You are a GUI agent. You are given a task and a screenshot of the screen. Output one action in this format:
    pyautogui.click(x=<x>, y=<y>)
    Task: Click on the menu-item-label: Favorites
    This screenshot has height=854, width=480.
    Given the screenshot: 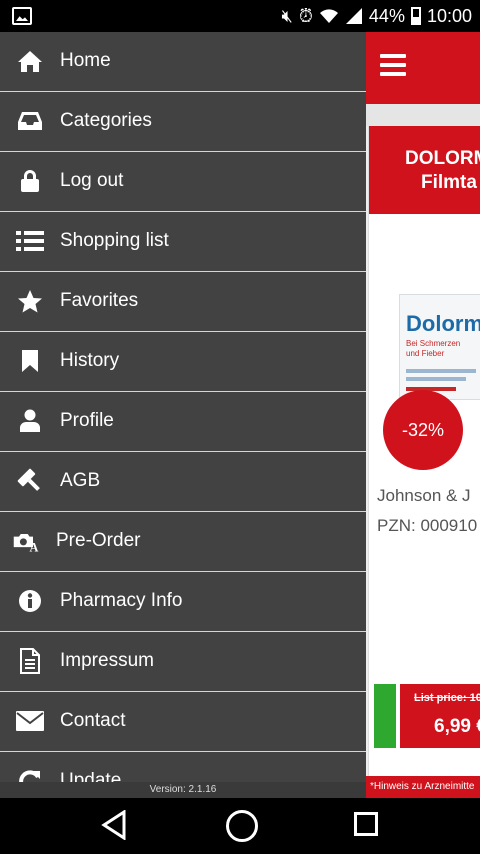 What is the action you would take?
    pyautogui.click(x=99, y=300)
    